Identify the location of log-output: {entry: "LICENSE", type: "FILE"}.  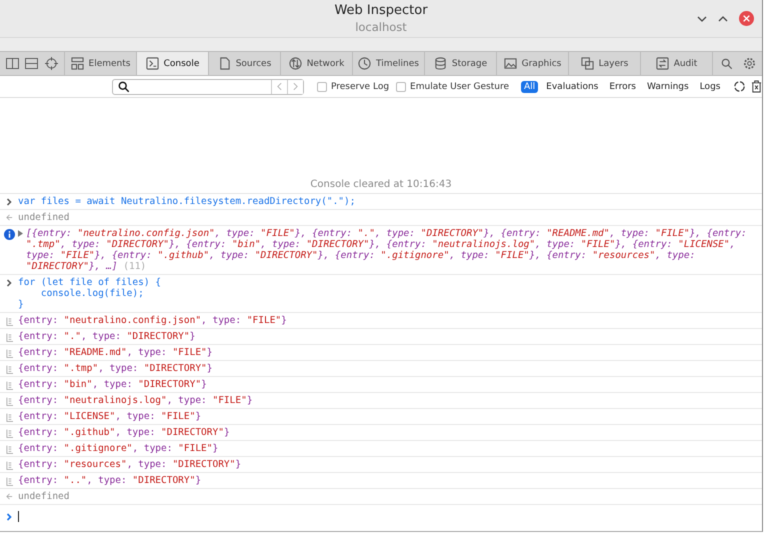
(110, 416).